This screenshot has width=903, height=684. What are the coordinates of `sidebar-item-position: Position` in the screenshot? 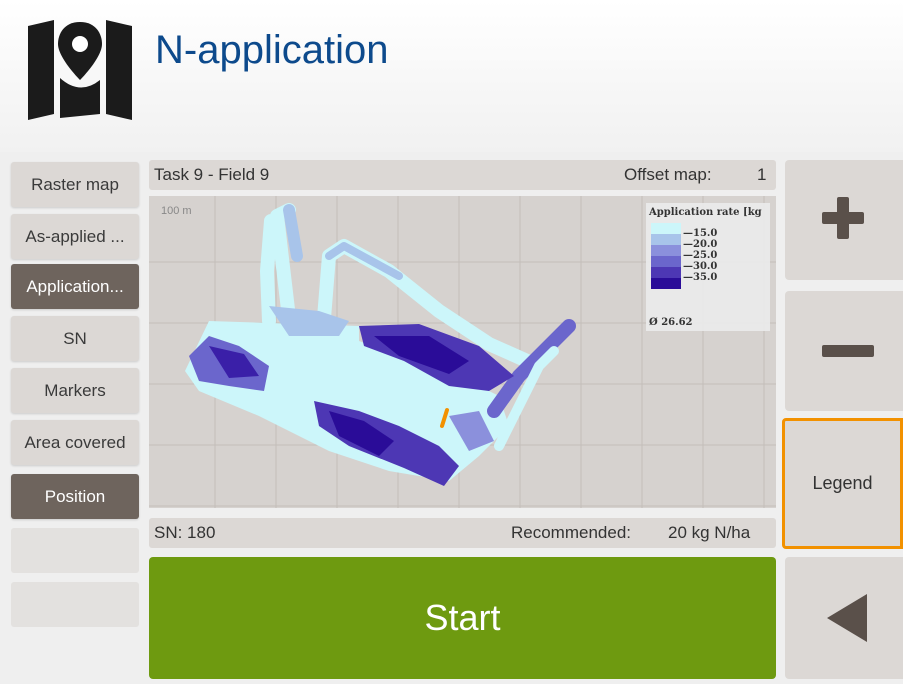 It's located at (75, 496).